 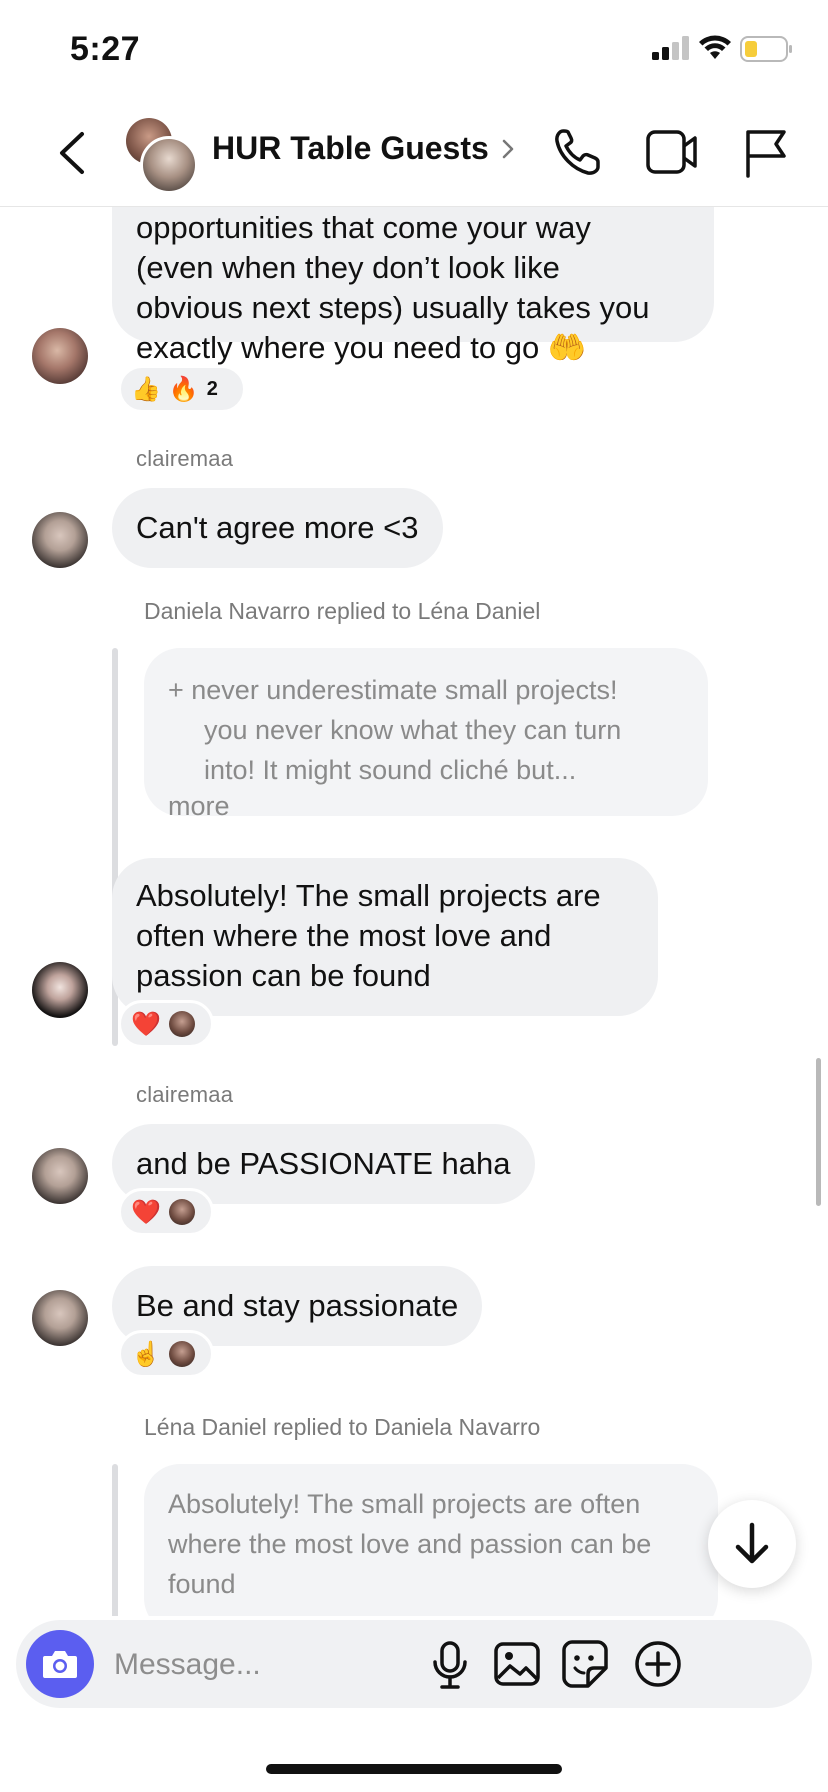 What do you see at coordinates (146, 1354) in the screenshot?
I see `index-pointing-up-icon: ☝️` at bounding box center [146, 1354].